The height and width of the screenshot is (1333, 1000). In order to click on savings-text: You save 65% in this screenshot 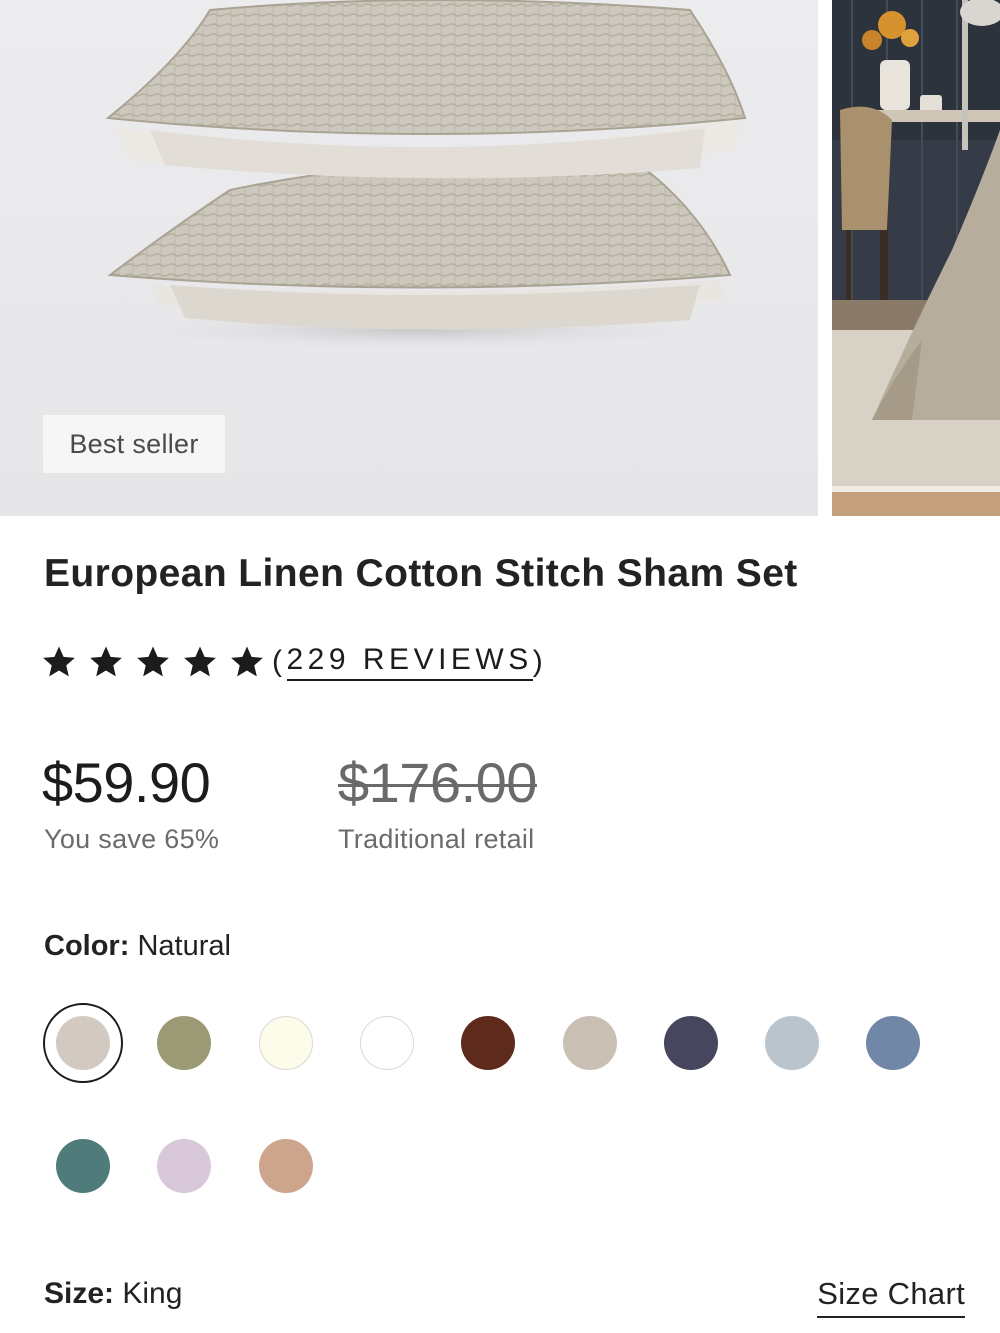, I will do `click(132, 839)`.